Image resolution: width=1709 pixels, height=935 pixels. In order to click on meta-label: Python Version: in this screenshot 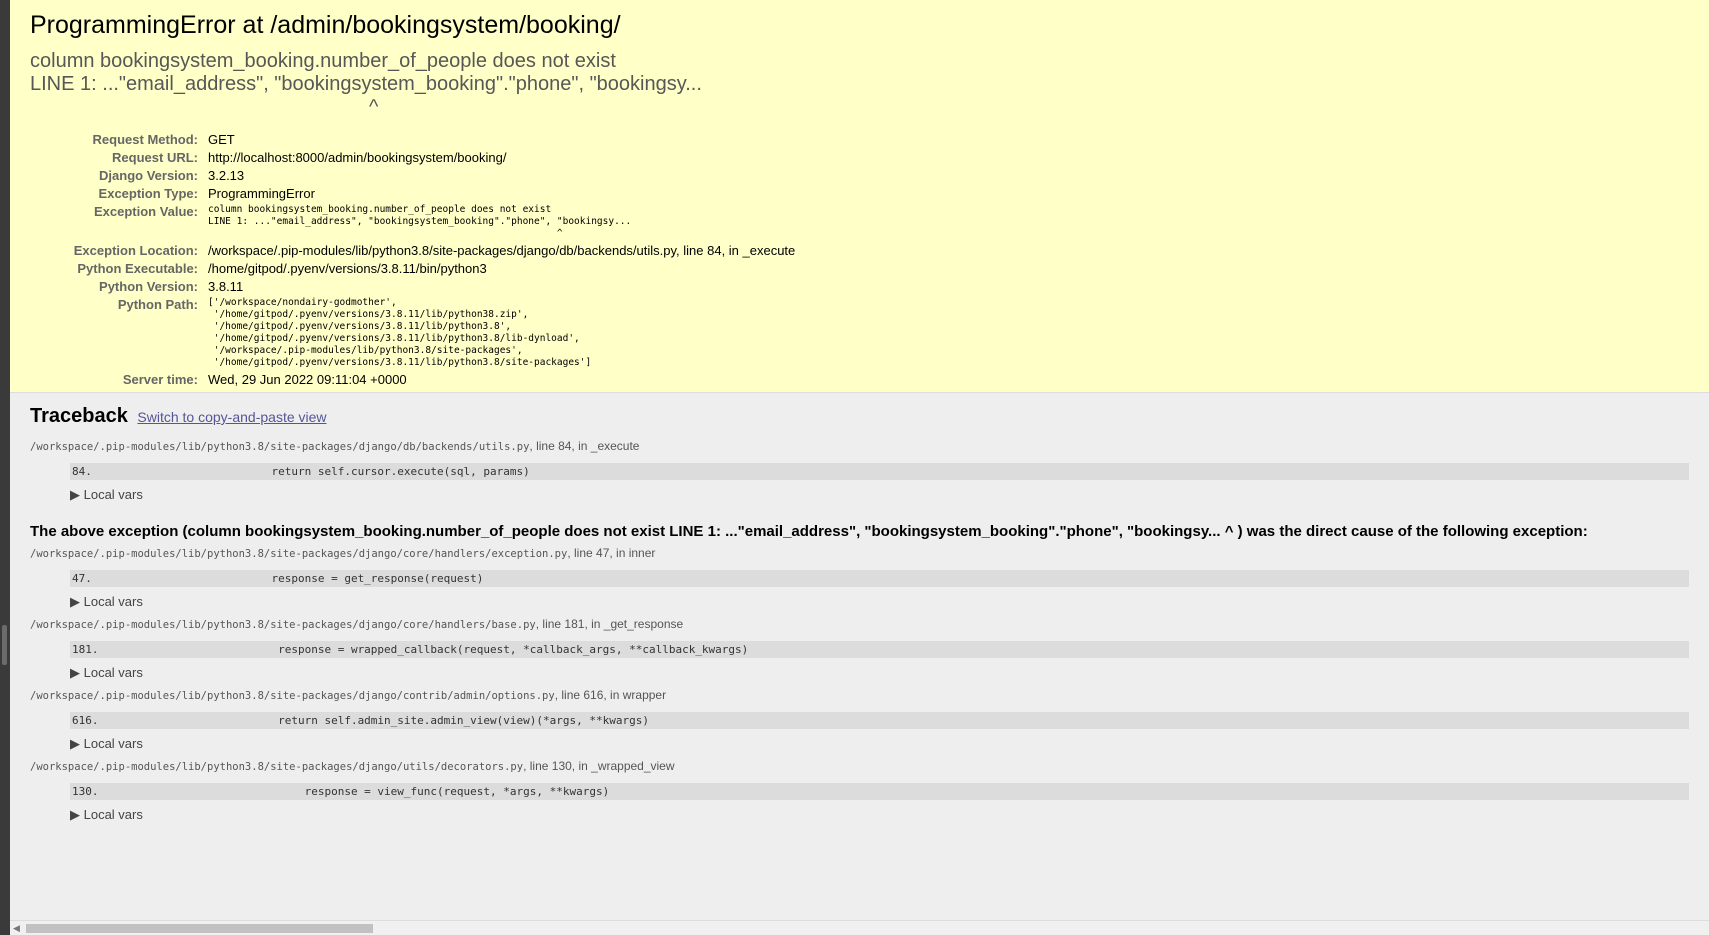, I will do `click(148, 286)`.